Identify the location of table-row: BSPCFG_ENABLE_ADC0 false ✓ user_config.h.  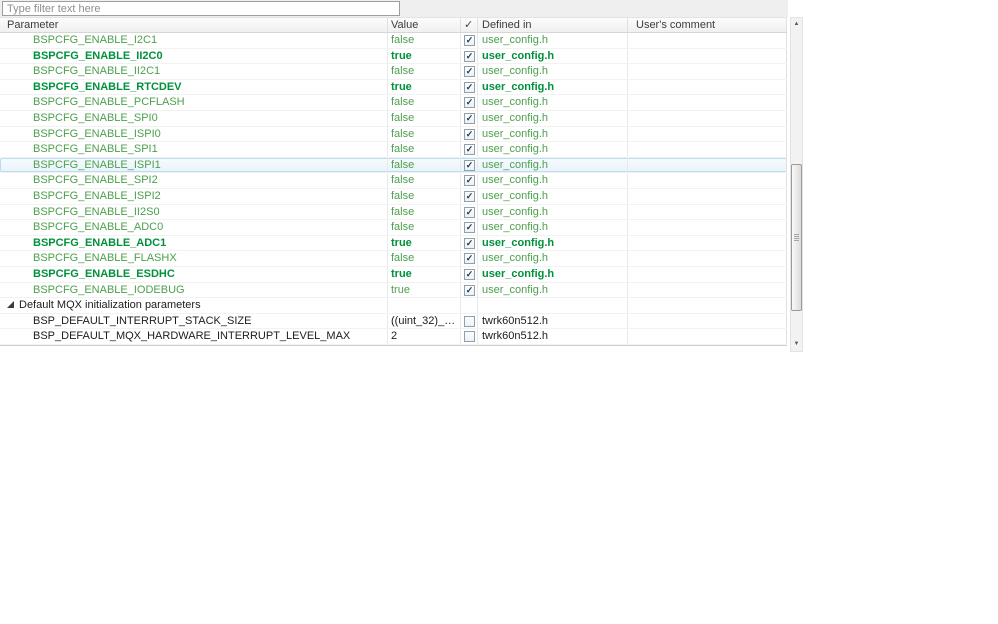
(393, 228).